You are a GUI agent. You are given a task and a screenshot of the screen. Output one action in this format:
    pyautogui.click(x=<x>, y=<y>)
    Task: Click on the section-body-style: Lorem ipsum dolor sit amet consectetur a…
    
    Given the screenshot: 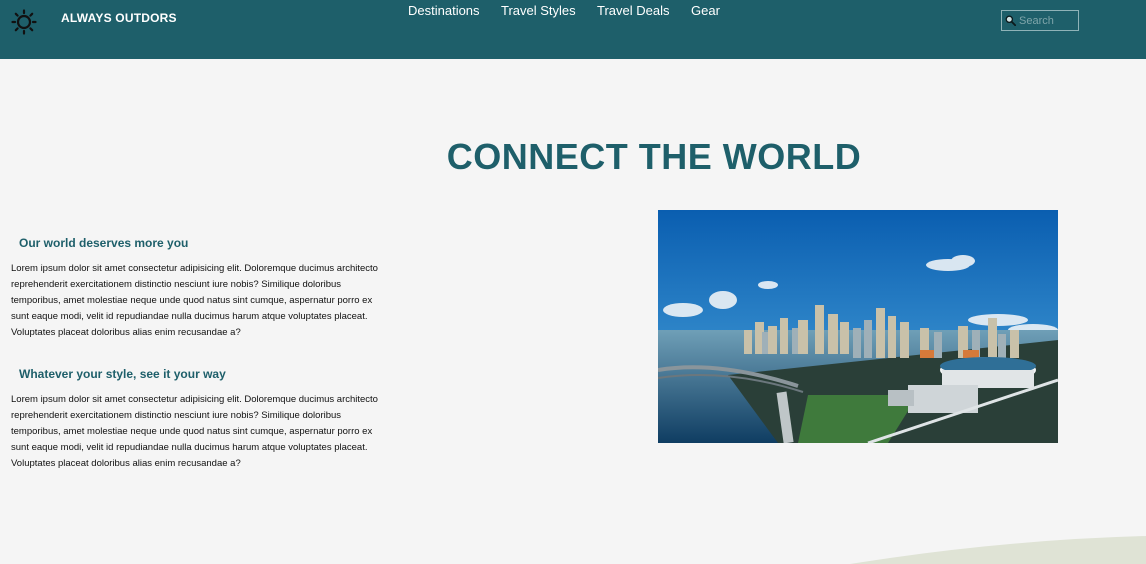 What is the action you would take?
    pyautogui.click(x=194, y=431)
    